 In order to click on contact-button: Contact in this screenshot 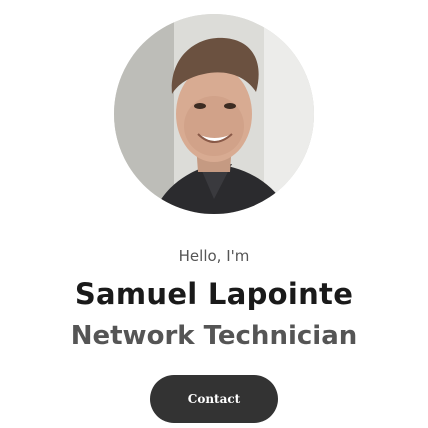, I will do `click(214, 399)`.